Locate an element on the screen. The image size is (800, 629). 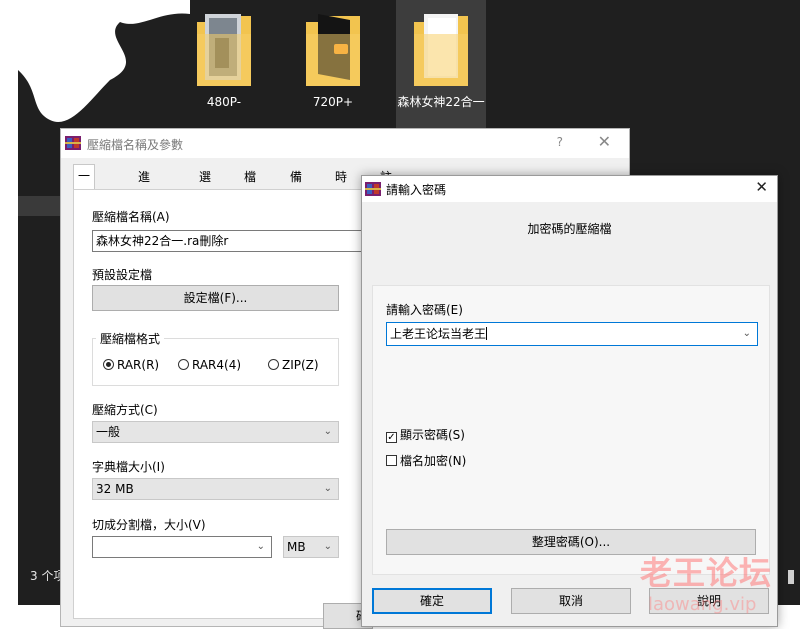
help-button: ? is located at coordinates (560, 142).